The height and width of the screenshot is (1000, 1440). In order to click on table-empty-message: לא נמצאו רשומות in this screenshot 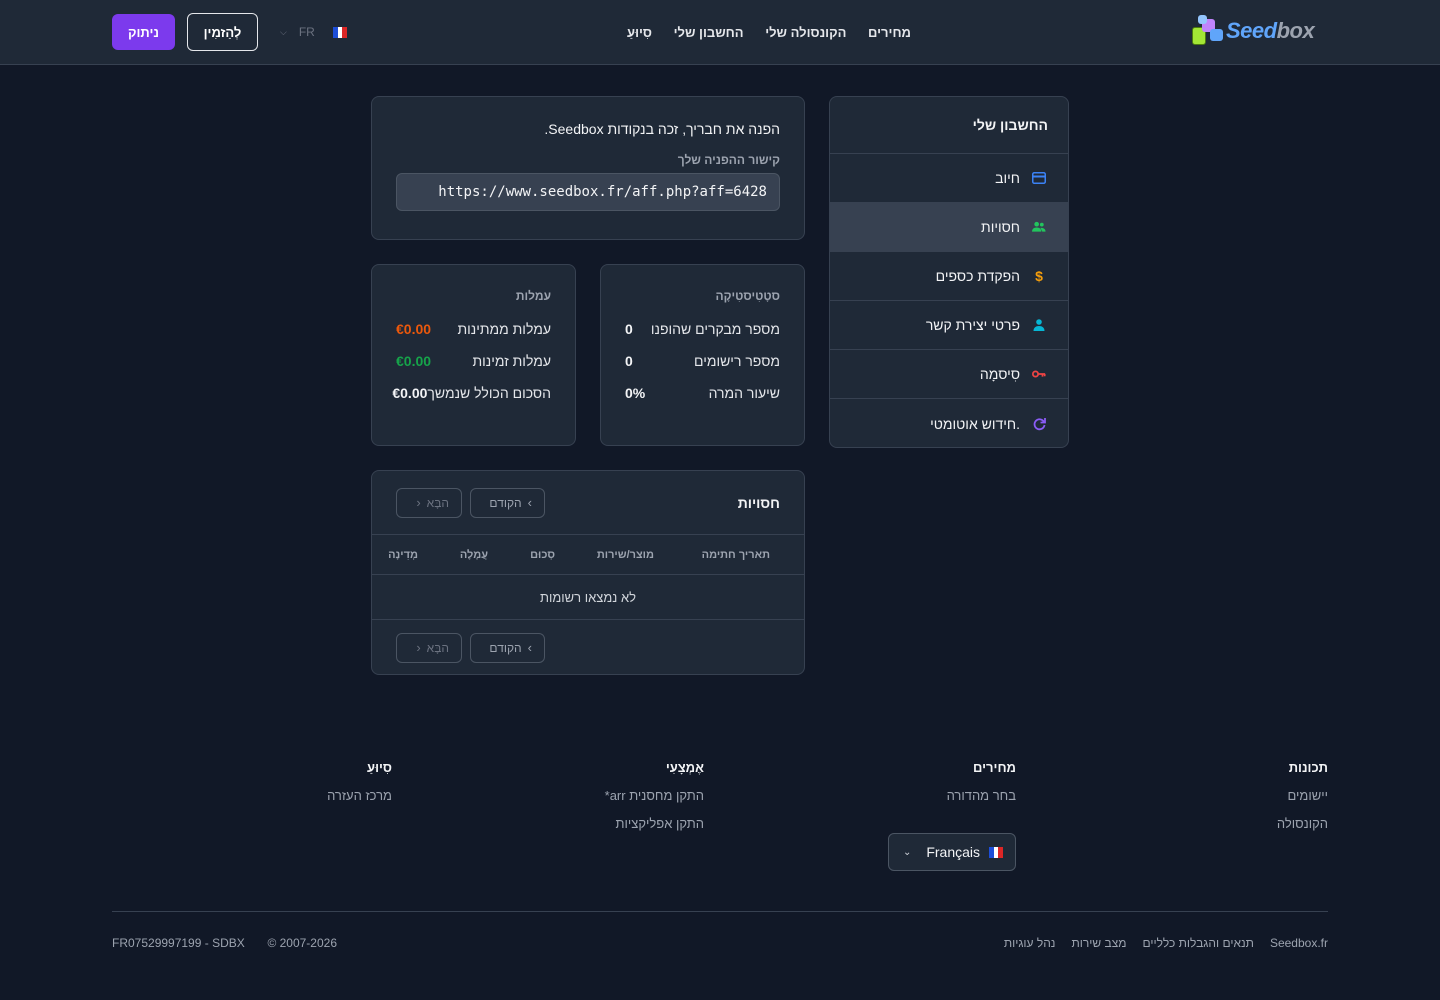, I will do `click(588, 597)`.